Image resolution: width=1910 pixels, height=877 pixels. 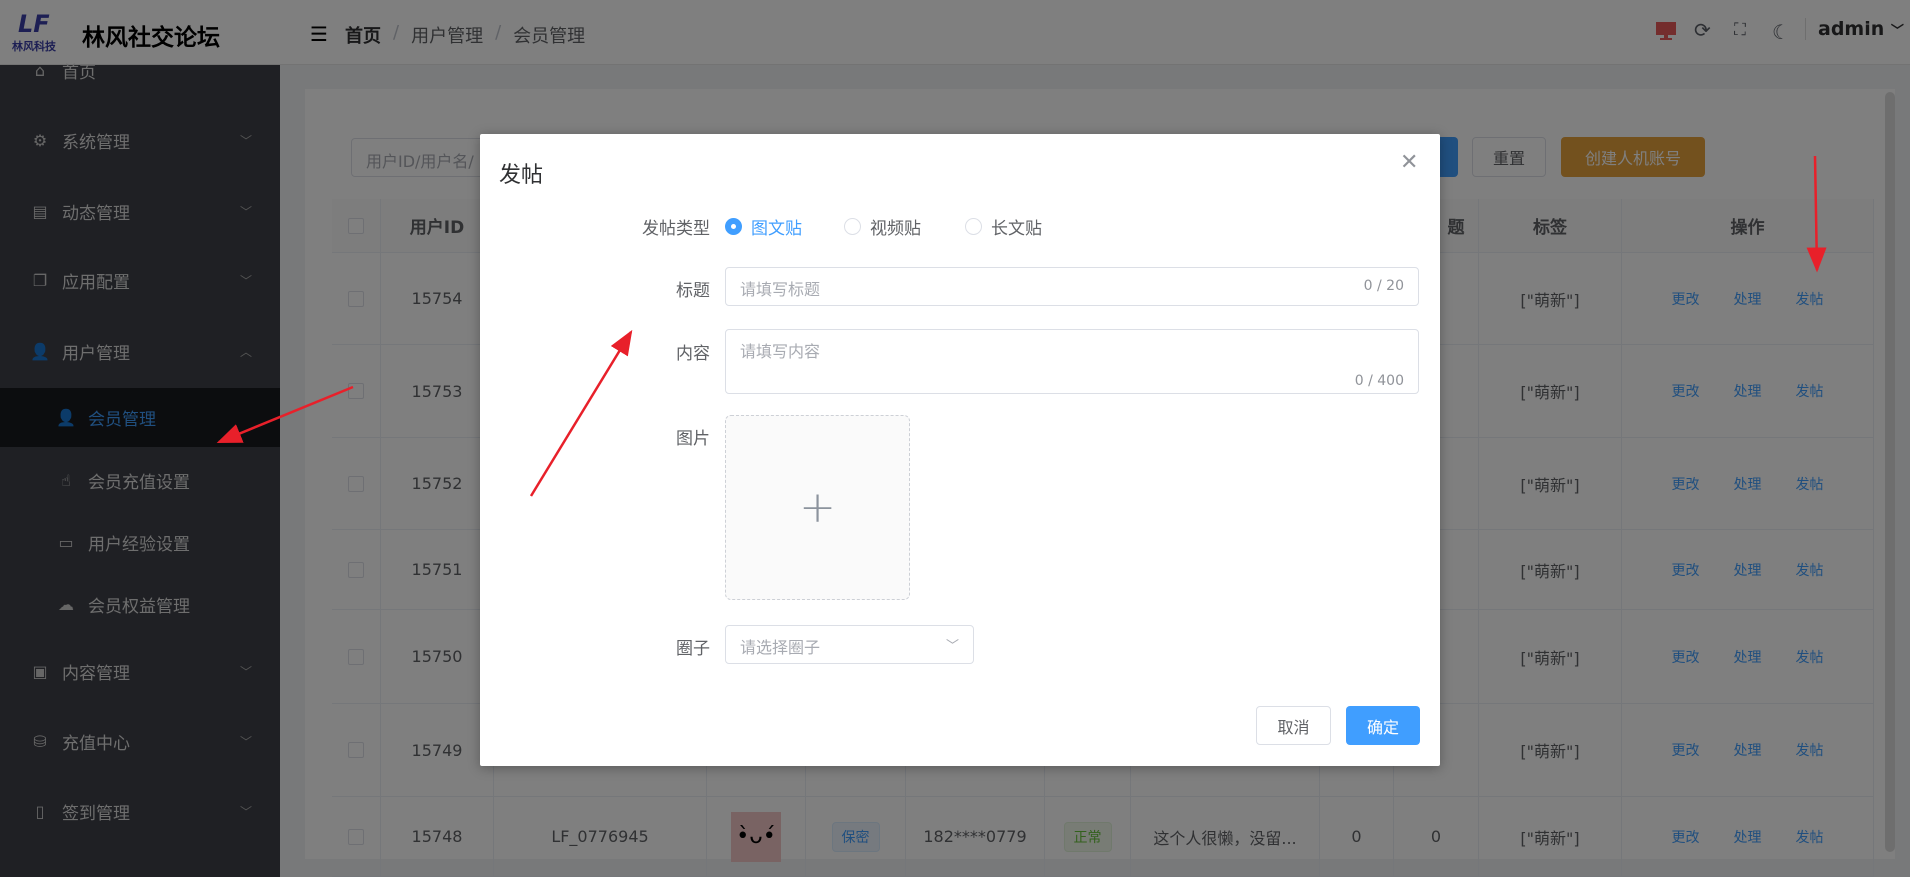 I want to click on title-char-count: 0 / 20, so click(x=1383, y=286).